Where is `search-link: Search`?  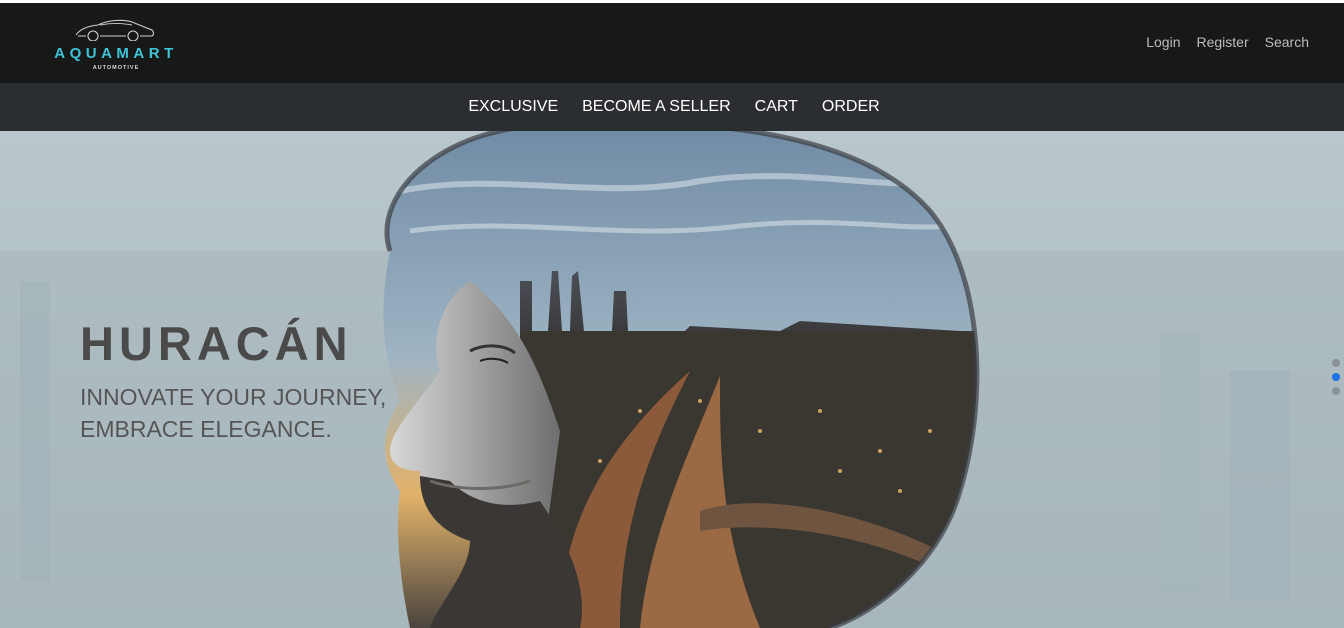 search-link: Search is located at coordinates (1287, 42).